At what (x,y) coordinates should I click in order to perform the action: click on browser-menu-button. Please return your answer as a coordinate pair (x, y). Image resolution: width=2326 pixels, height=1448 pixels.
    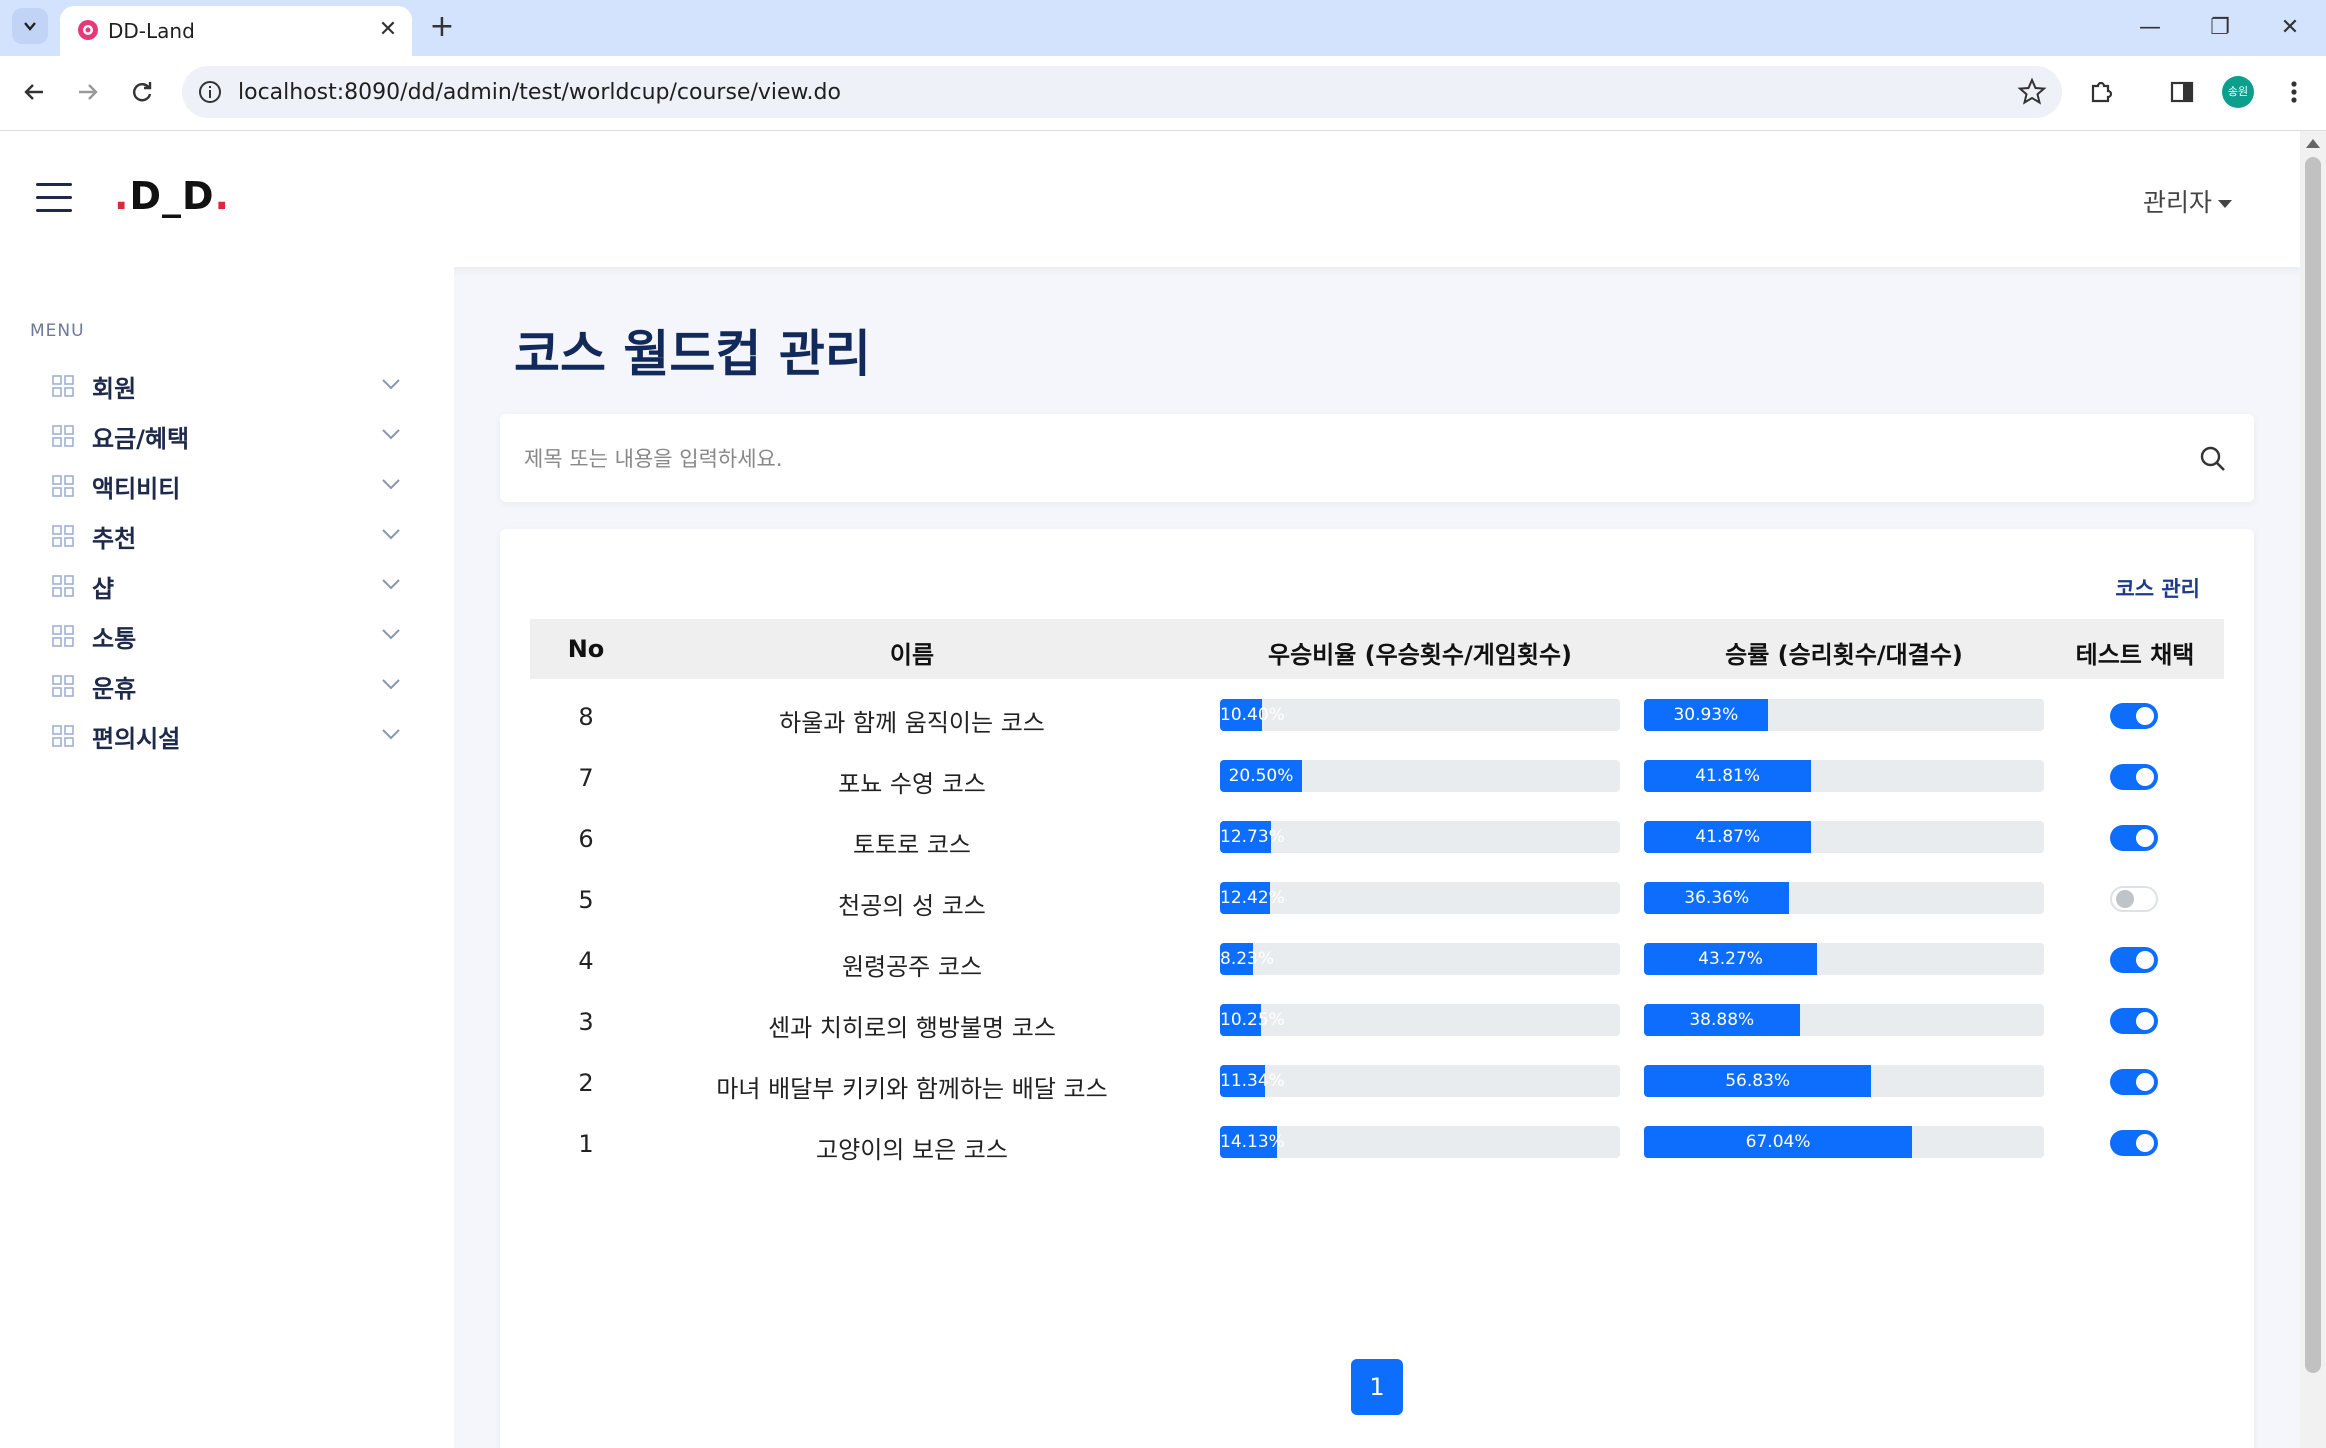
    Looking at the image, I should click on (2294, 92).